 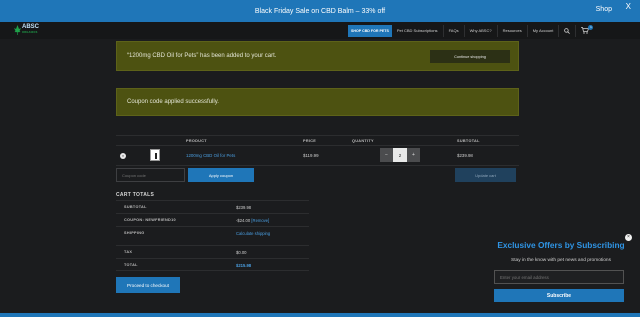 I want to click on proceed-to-checkout-button: Proceed to checkout, so click(x=148, y=285).